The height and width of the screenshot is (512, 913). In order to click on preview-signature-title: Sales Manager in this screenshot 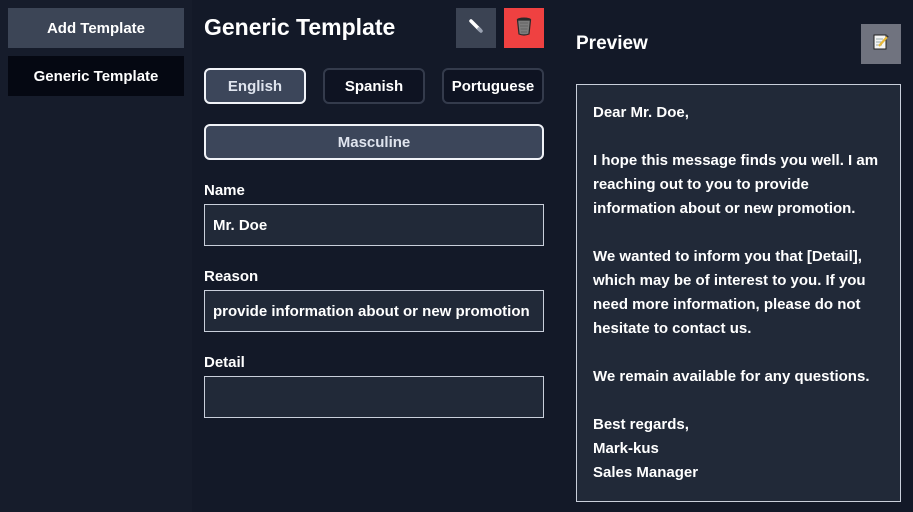, I will do `click(646, 472)`.